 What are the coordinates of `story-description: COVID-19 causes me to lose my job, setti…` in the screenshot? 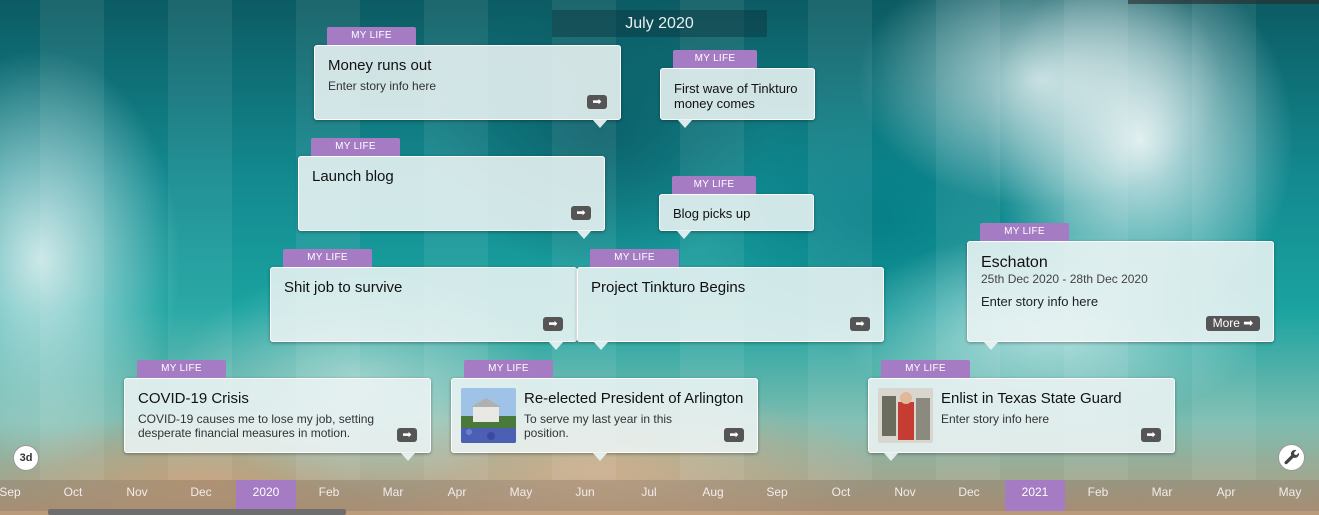 It's located at (256, 426).